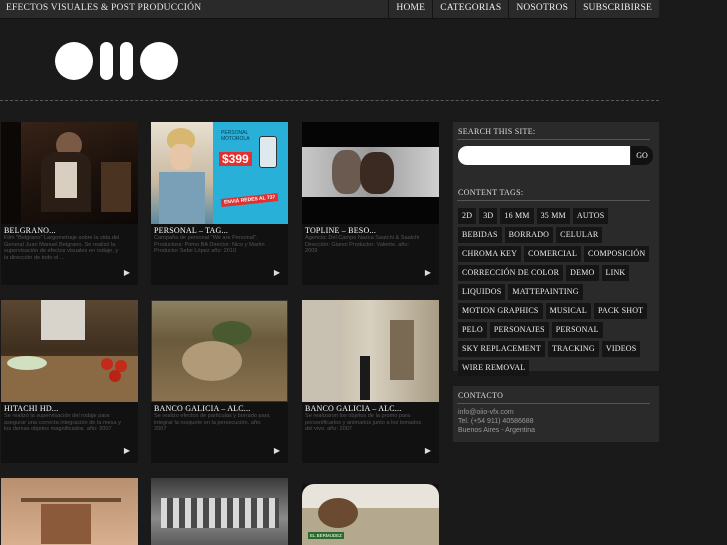 This screenshot has width=727, height=545. Describe the element at coordinates (542, 9) in the screenshot. I see `nav-nosotros: NOSOTROS` at that location.